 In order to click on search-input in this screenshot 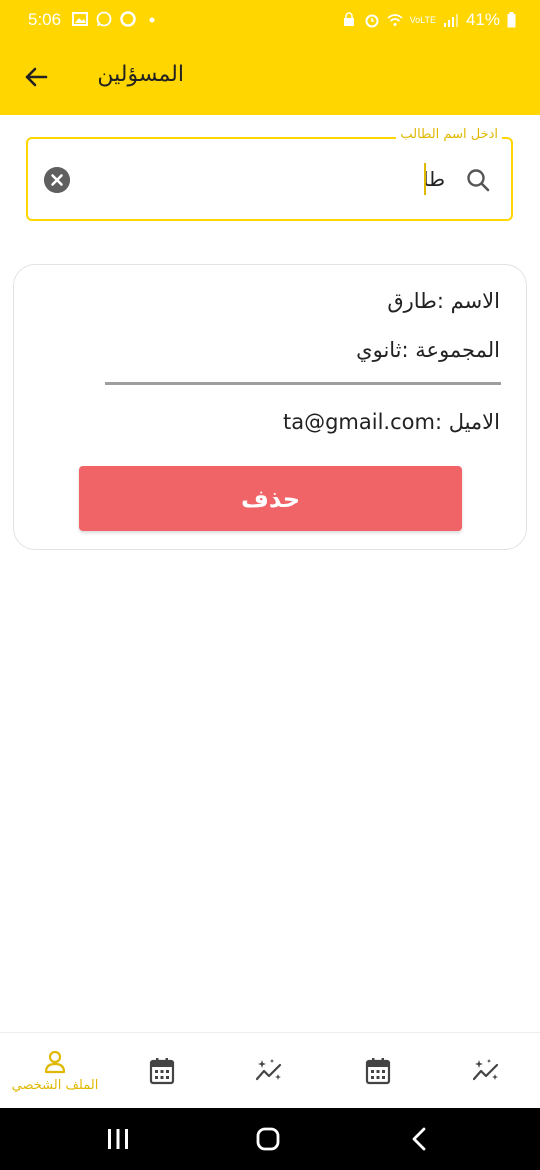, I will do `click(275, 179)`.